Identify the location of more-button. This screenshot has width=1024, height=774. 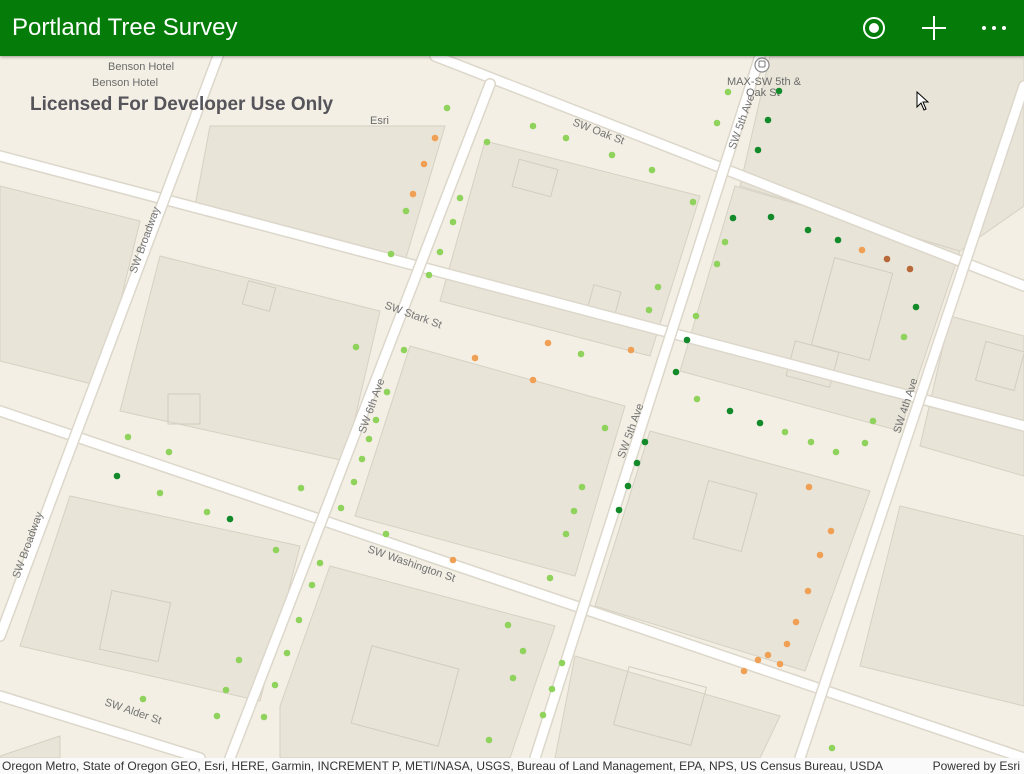
(994, 28).